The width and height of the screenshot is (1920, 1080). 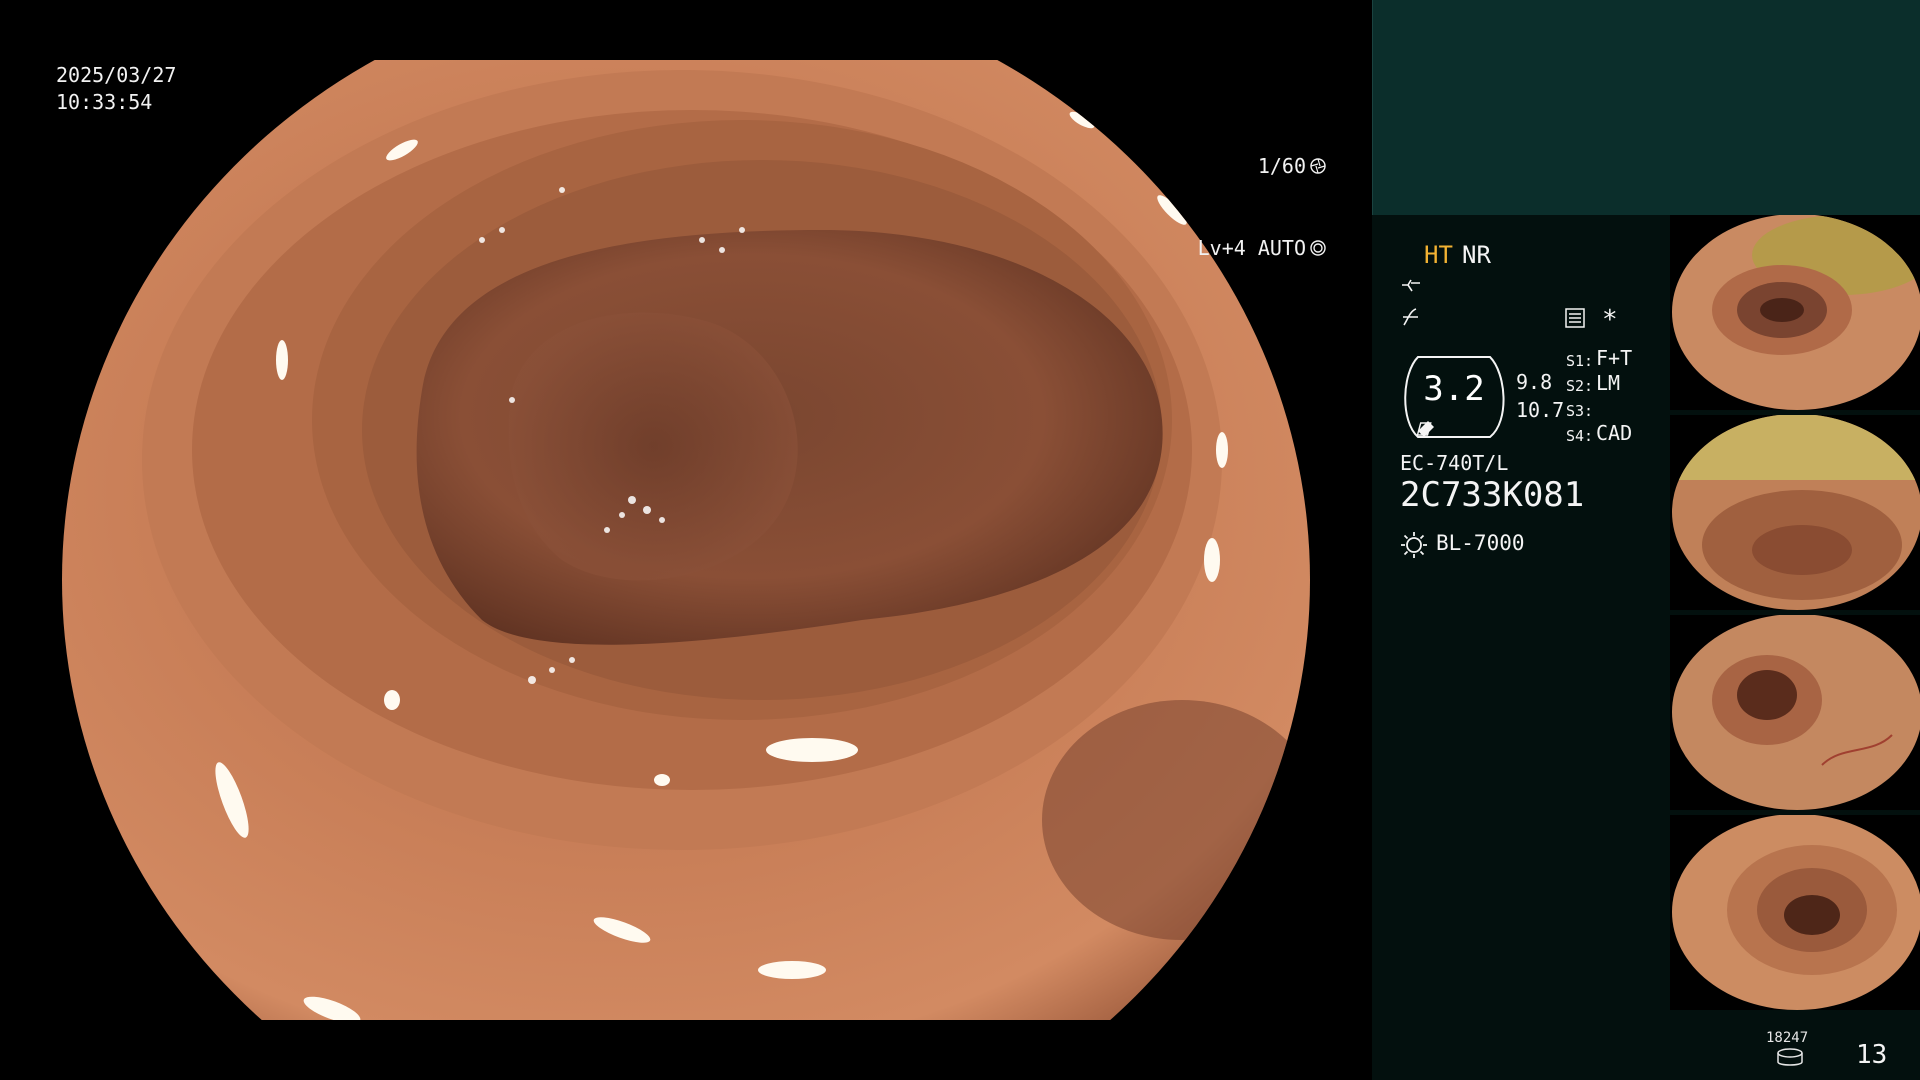 What do you see at coordinates (1281, 165) in the screenshot?
I see `shutter-speed-text: 1/60` at bounding box center [1281, 165].